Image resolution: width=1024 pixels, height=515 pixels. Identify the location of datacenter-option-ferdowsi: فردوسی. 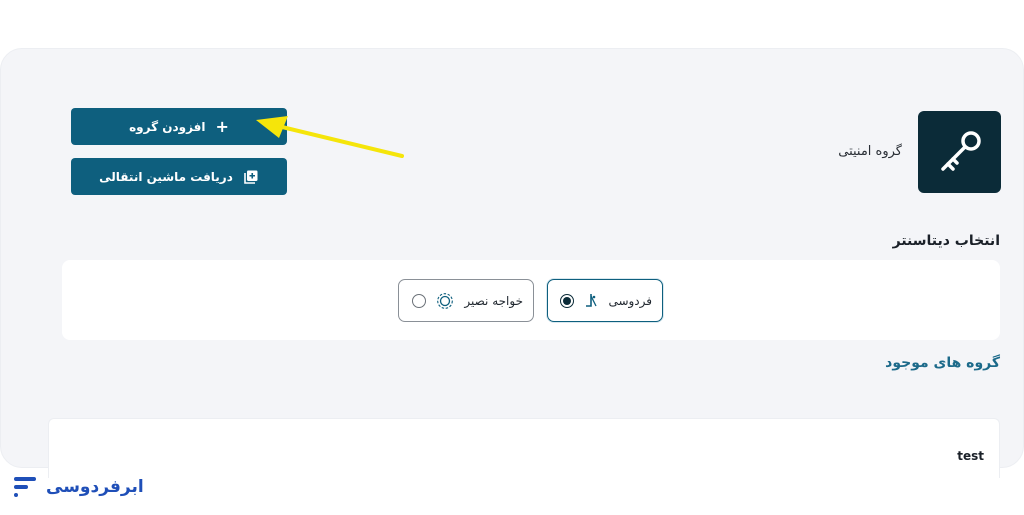
(605, 300).